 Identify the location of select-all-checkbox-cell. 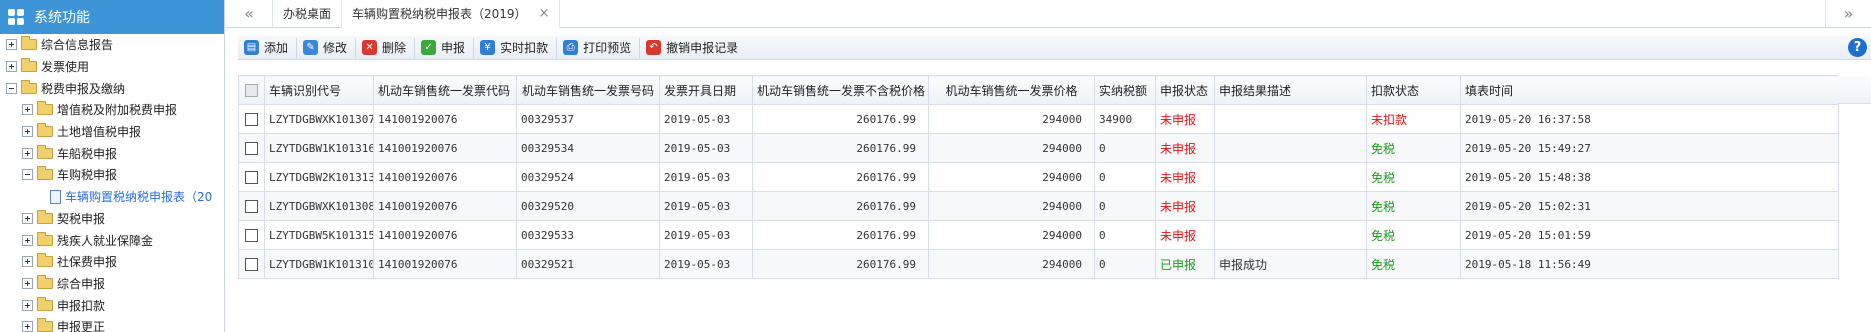
(251, 90).